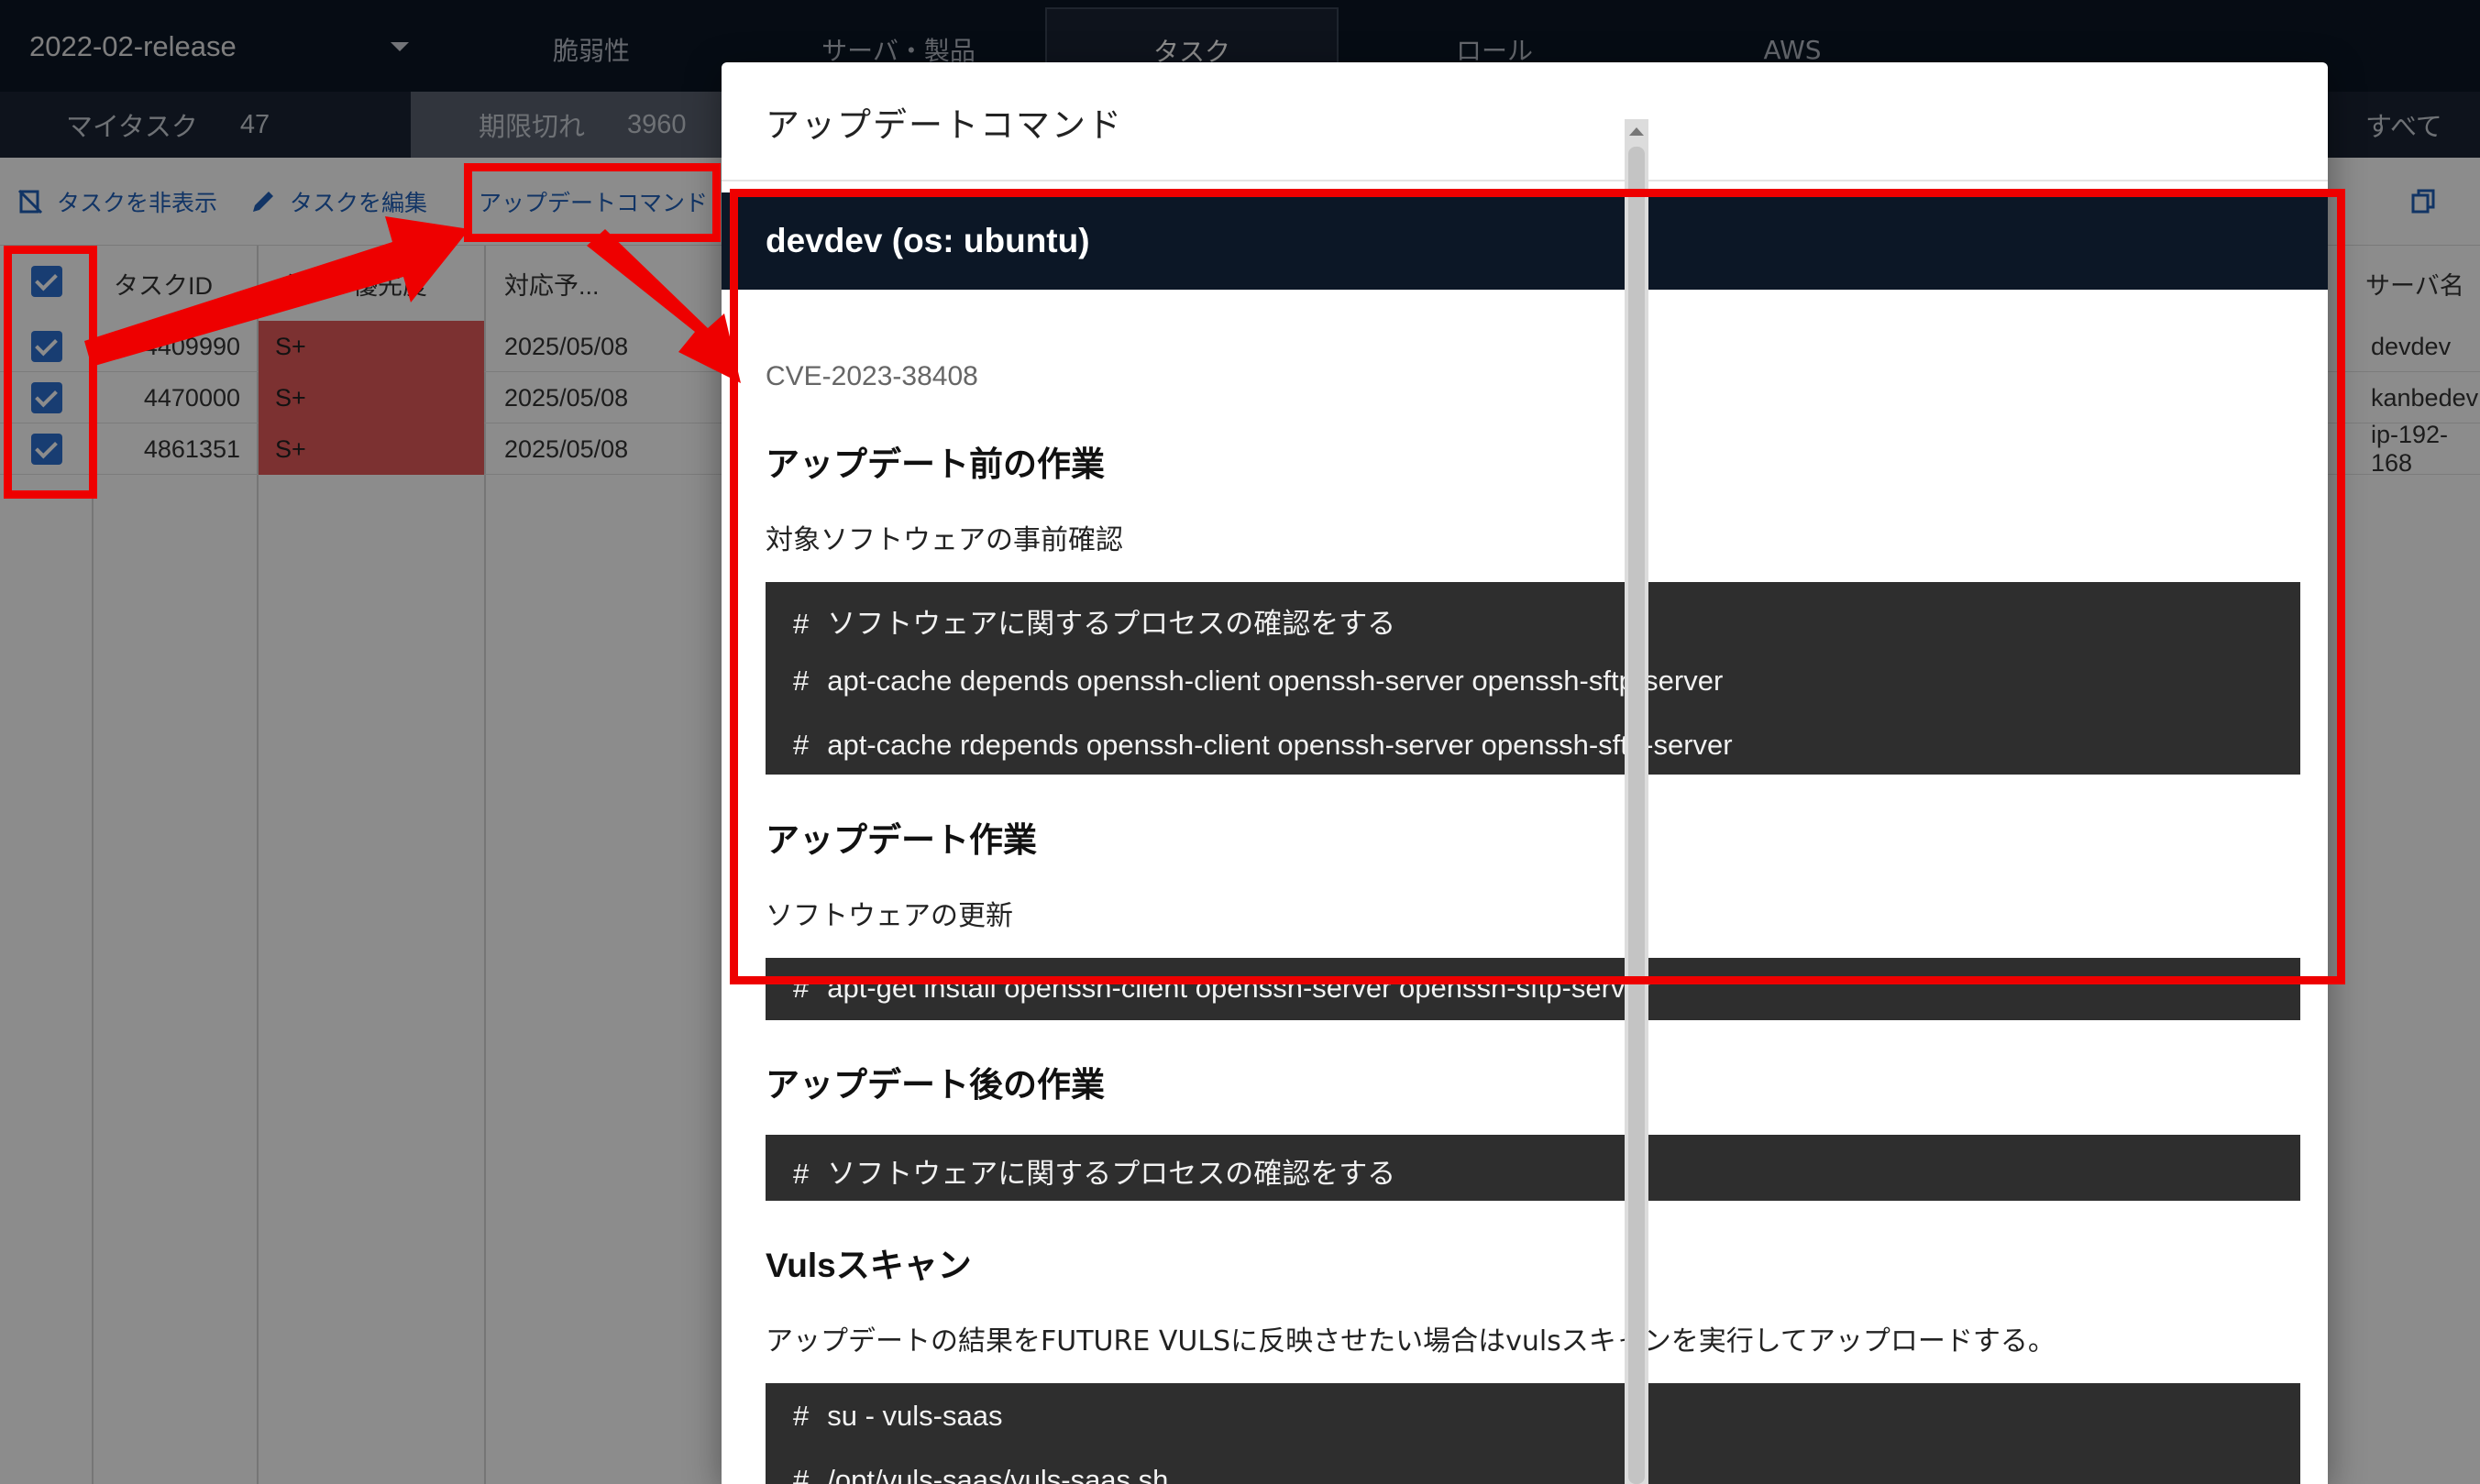  I want to click on vuls-scan-heading: Vulsスキャン, so click(869, 1265).